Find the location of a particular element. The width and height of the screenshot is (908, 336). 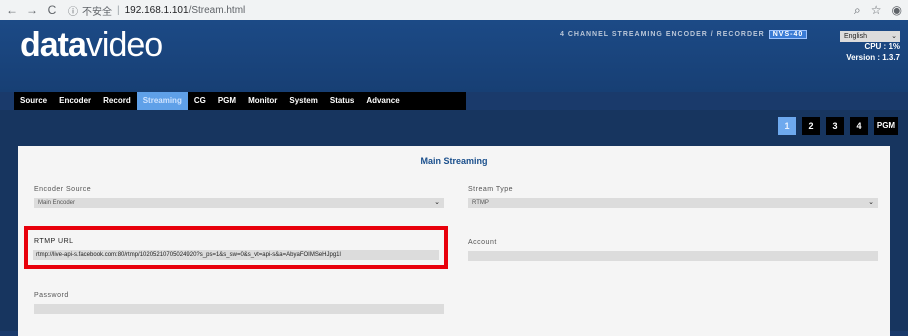

stream-type-value: RTMP is located at coordinates (480, 203).